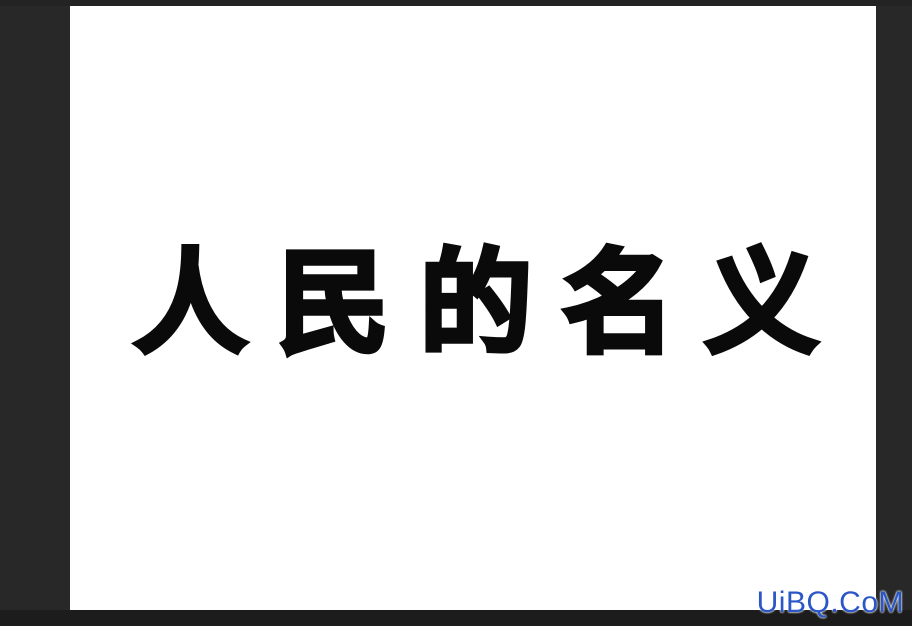 Image resolution: width=912 pixels, height=626 pixels. I want to click on watermark-logo: UiBQ.CoM, so click(830, 603).